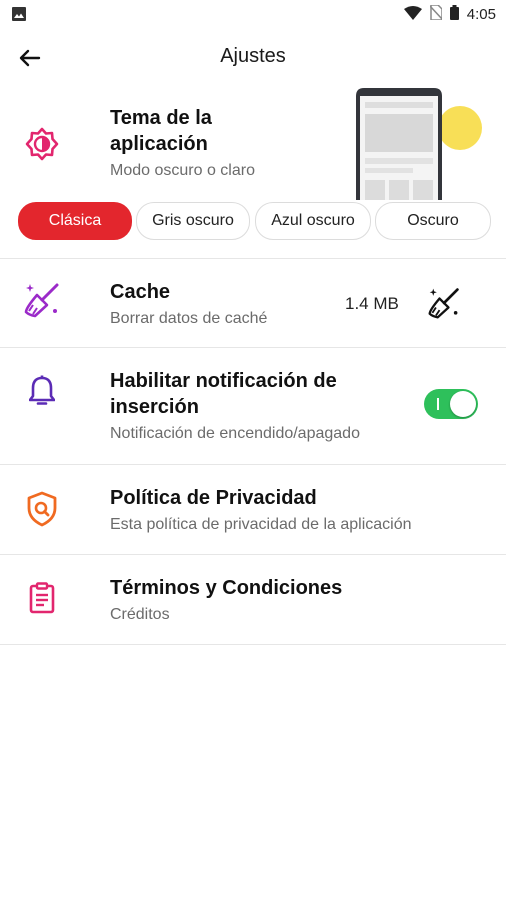  What do you see at coordinates (313, 221) in the screenshot?
I see `theme-option-azul-oscuro: Azul oscuro` at bounding box center [313, 221].